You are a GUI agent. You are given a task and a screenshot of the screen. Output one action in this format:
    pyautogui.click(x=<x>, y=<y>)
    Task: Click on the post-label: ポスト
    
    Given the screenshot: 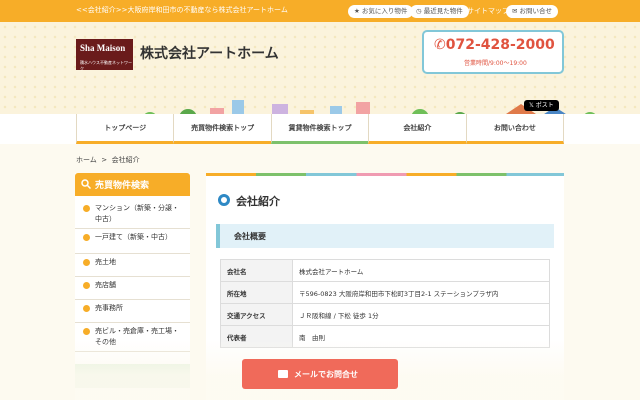 What is the action you would take?
    pyautogui.click(x=544, y=105)
    